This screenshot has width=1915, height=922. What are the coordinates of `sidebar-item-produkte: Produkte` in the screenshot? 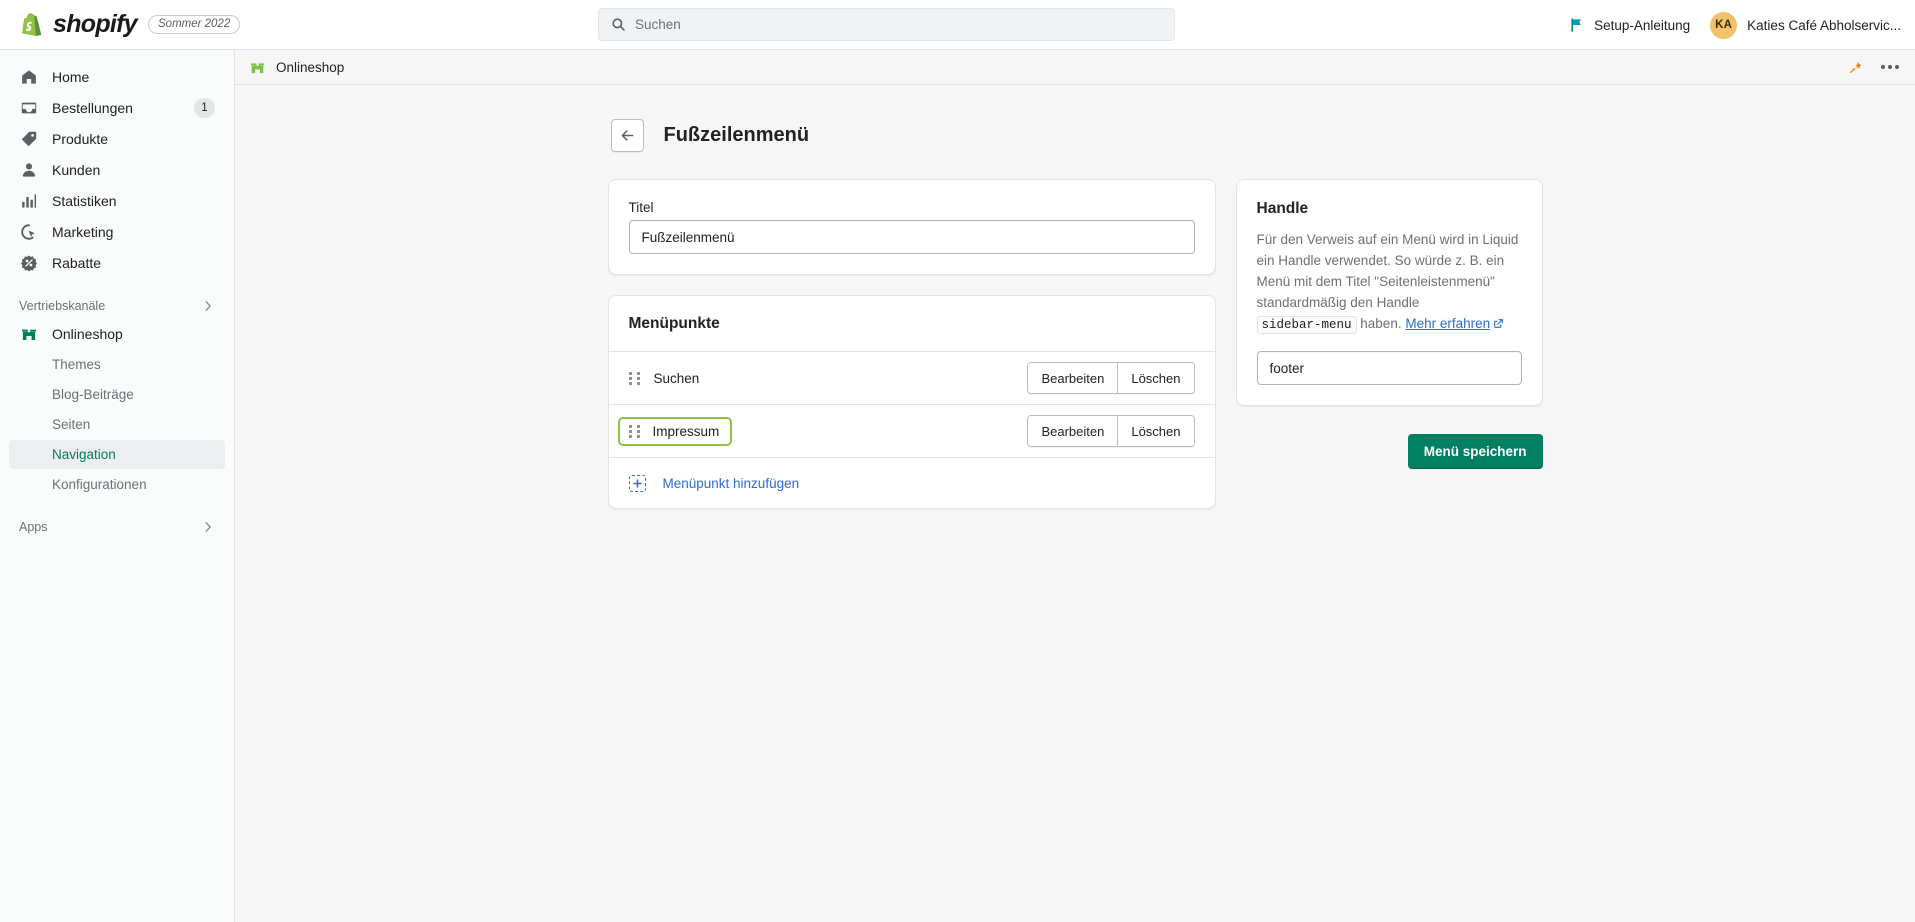 It's located at (117, 138).